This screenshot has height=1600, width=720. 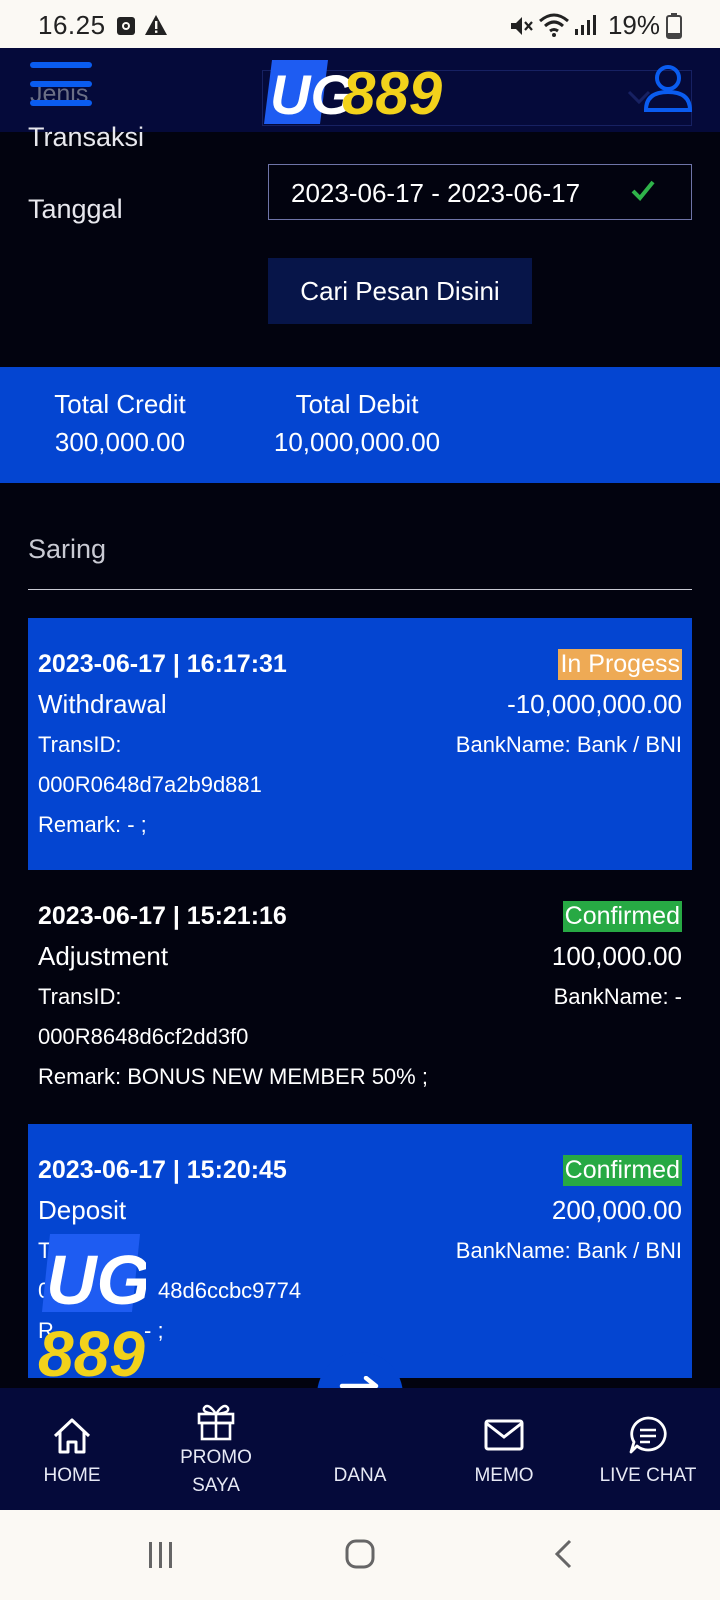 I want to click on nav-home: HOME, so click(x=72, y=1449).